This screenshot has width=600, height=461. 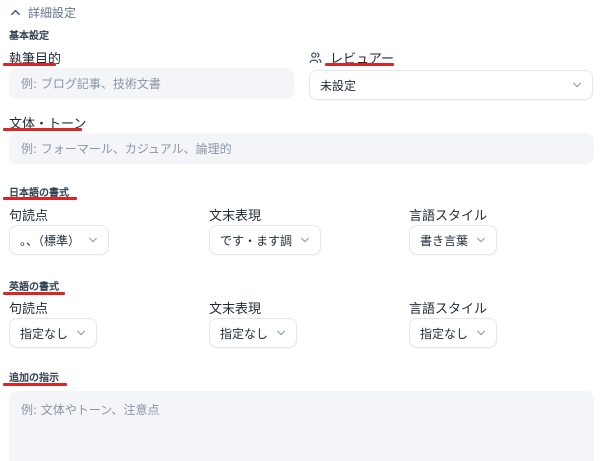 I want to click on jp-language-style-label: 言語スタイル, so click(x=448, y=216).